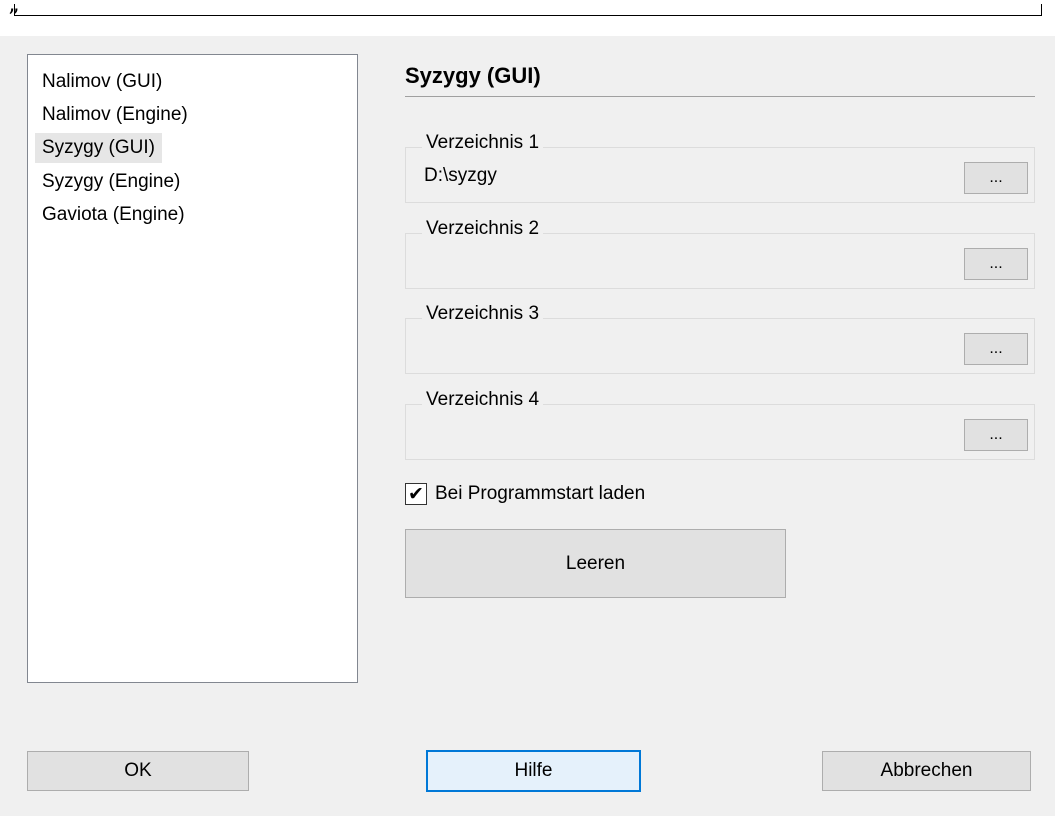  What do you see at coordinates (460, 175) in the screenshot?
I see `directory-path-1: D:\syzgy` at bounding box center [460, 175].